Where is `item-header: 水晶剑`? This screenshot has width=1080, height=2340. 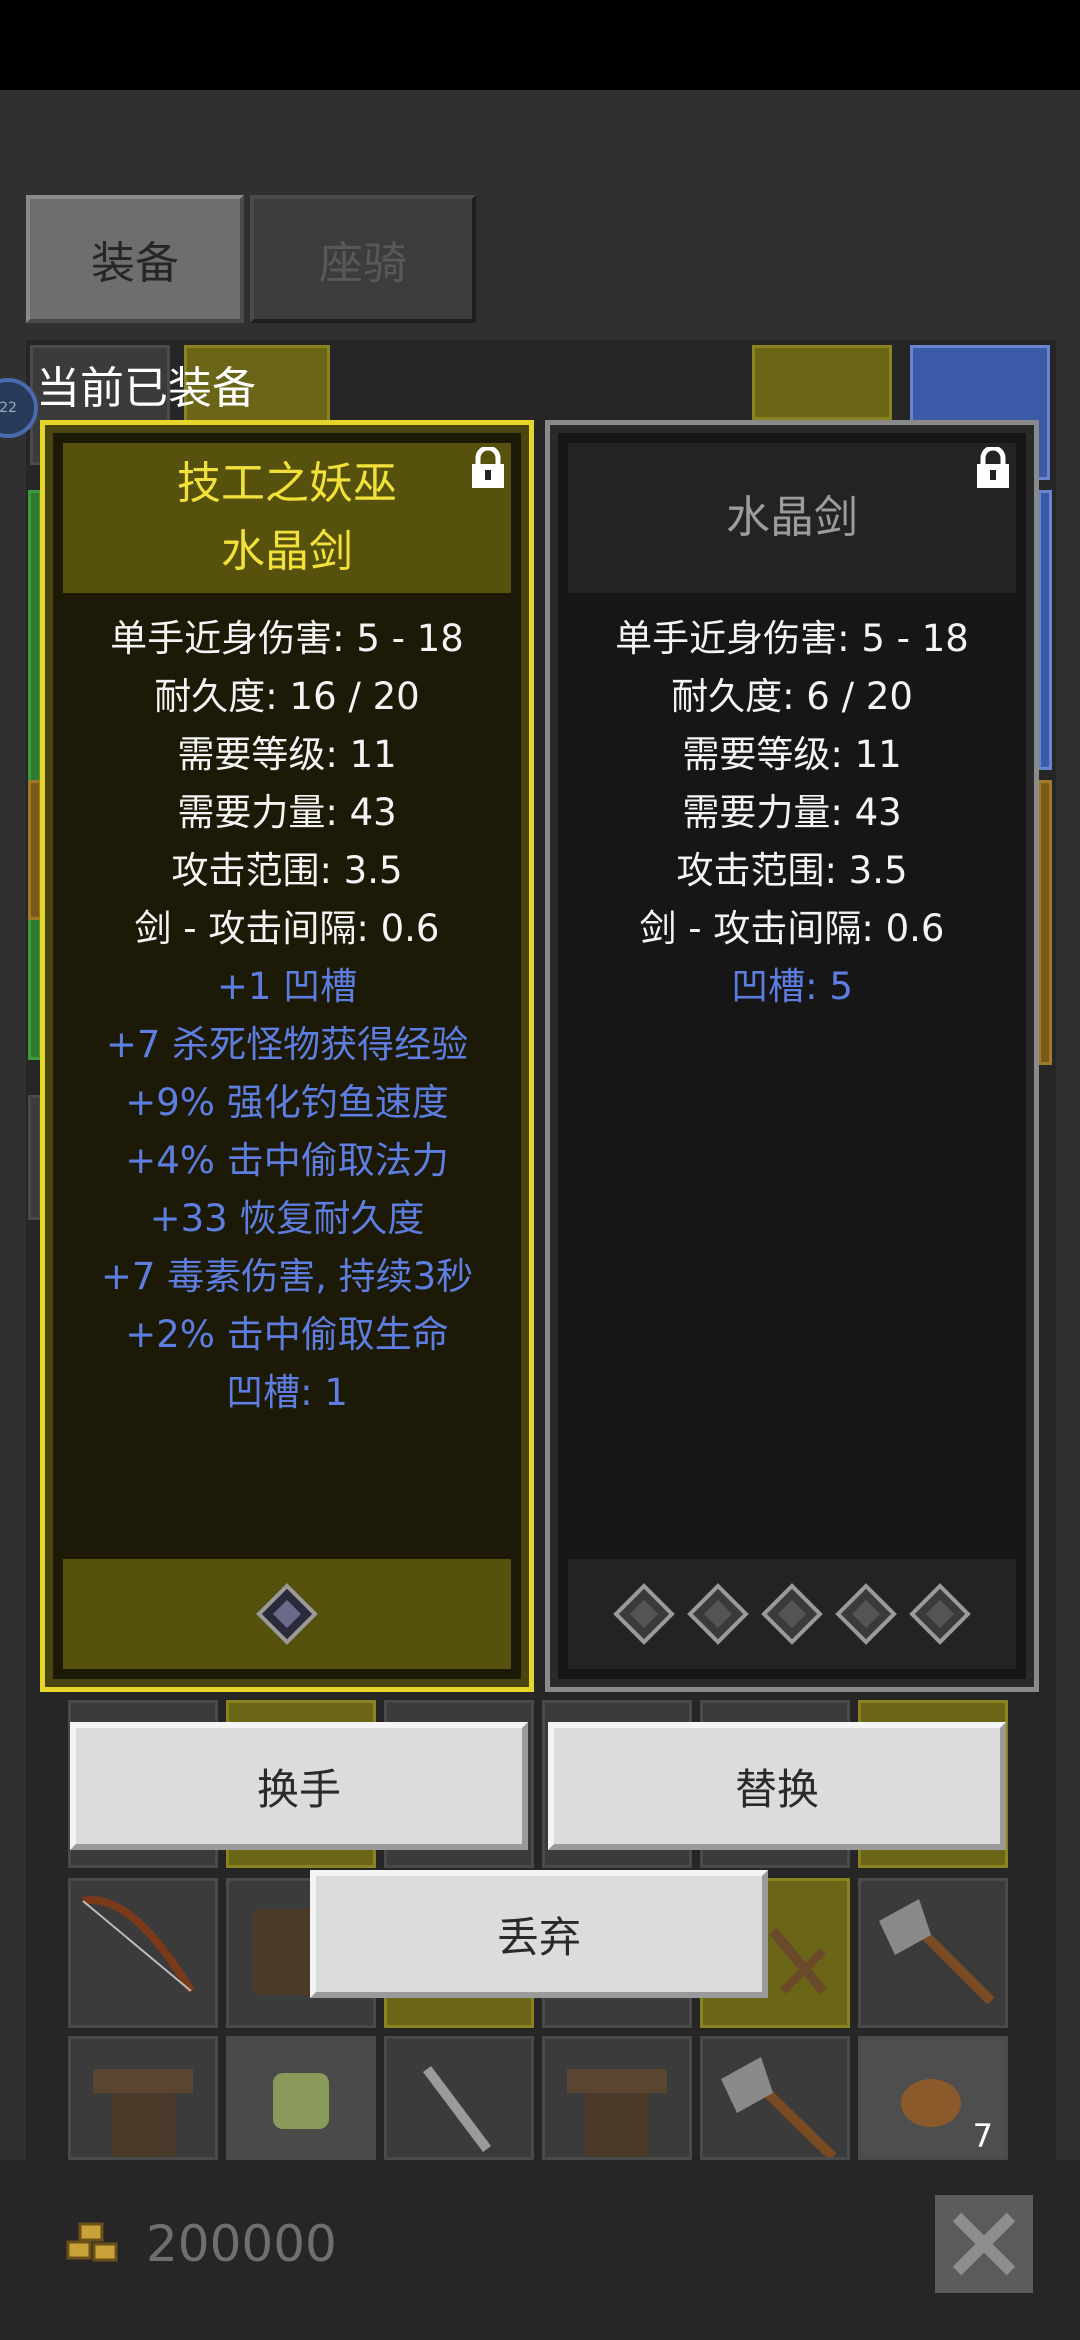 item-header: 水晶剑 is located at coordinates (792, 518).